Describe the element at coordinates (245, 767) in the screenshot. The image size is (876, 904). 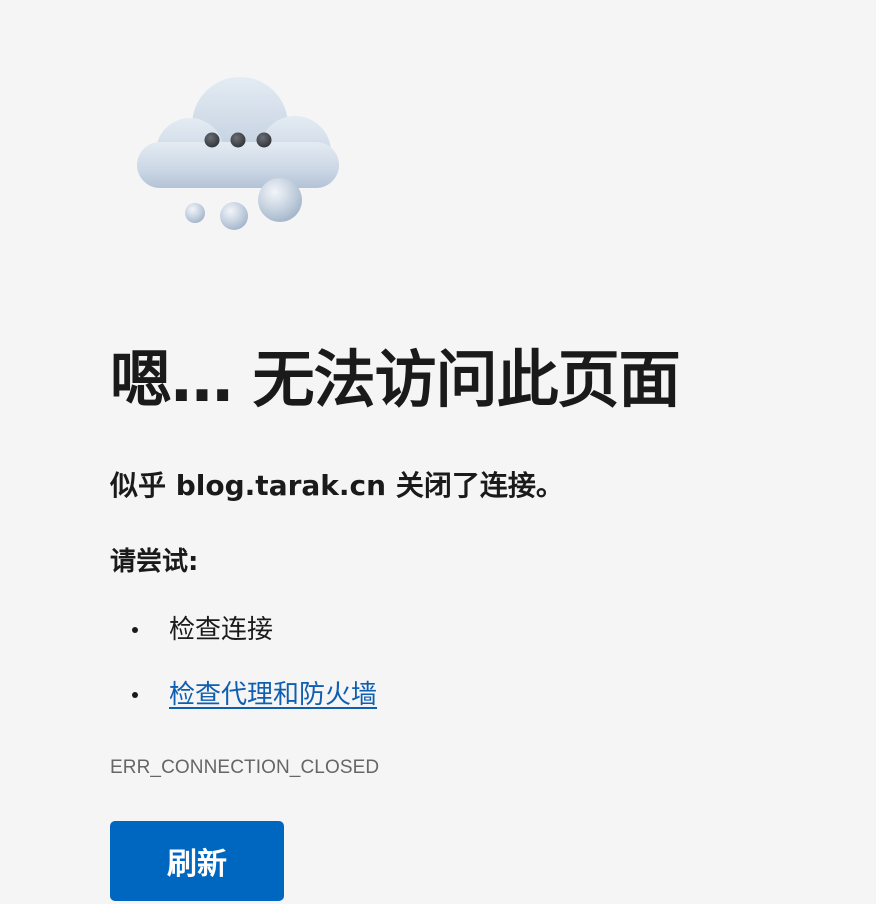
I see `error-code: ERR_CONNECTION_CLOSED` at that location.